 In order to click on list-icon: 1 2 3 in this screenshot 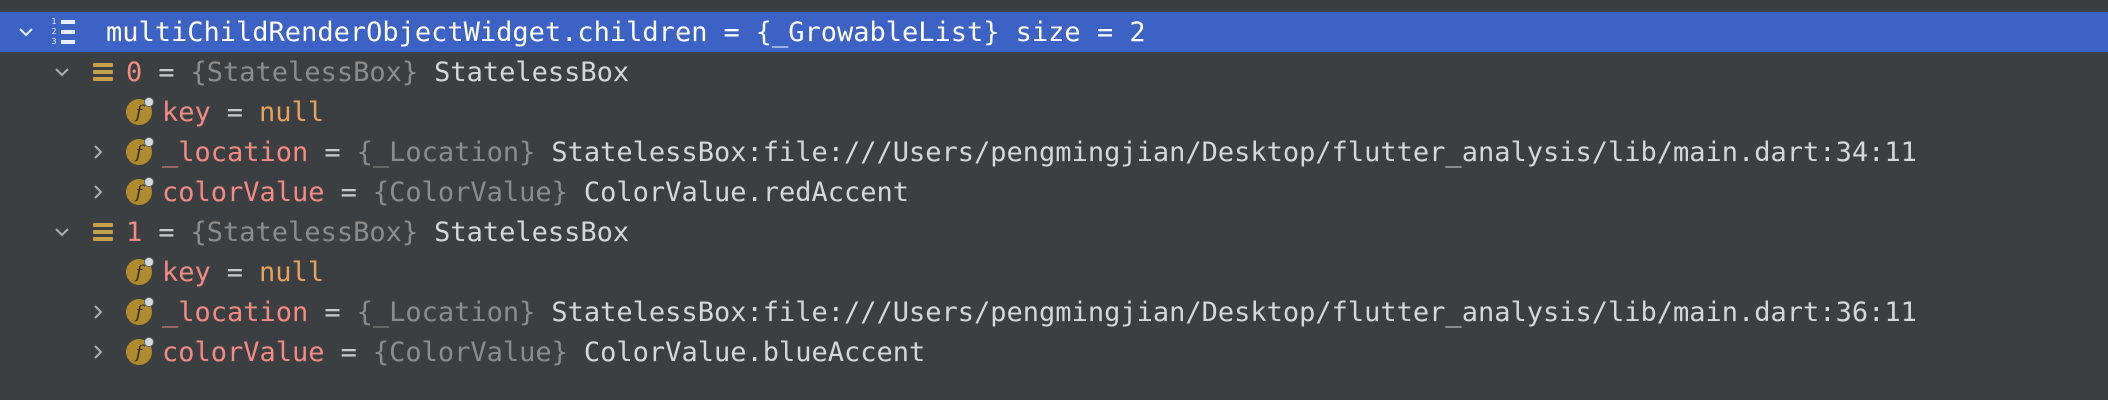, I will do `click(63, 32)`.